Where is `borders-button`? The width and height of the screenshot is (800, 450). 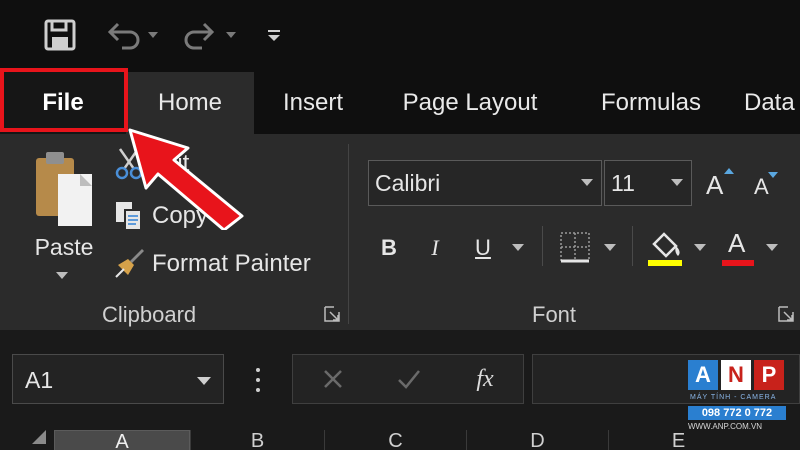 borders-button is located at coordinates (575, 247).